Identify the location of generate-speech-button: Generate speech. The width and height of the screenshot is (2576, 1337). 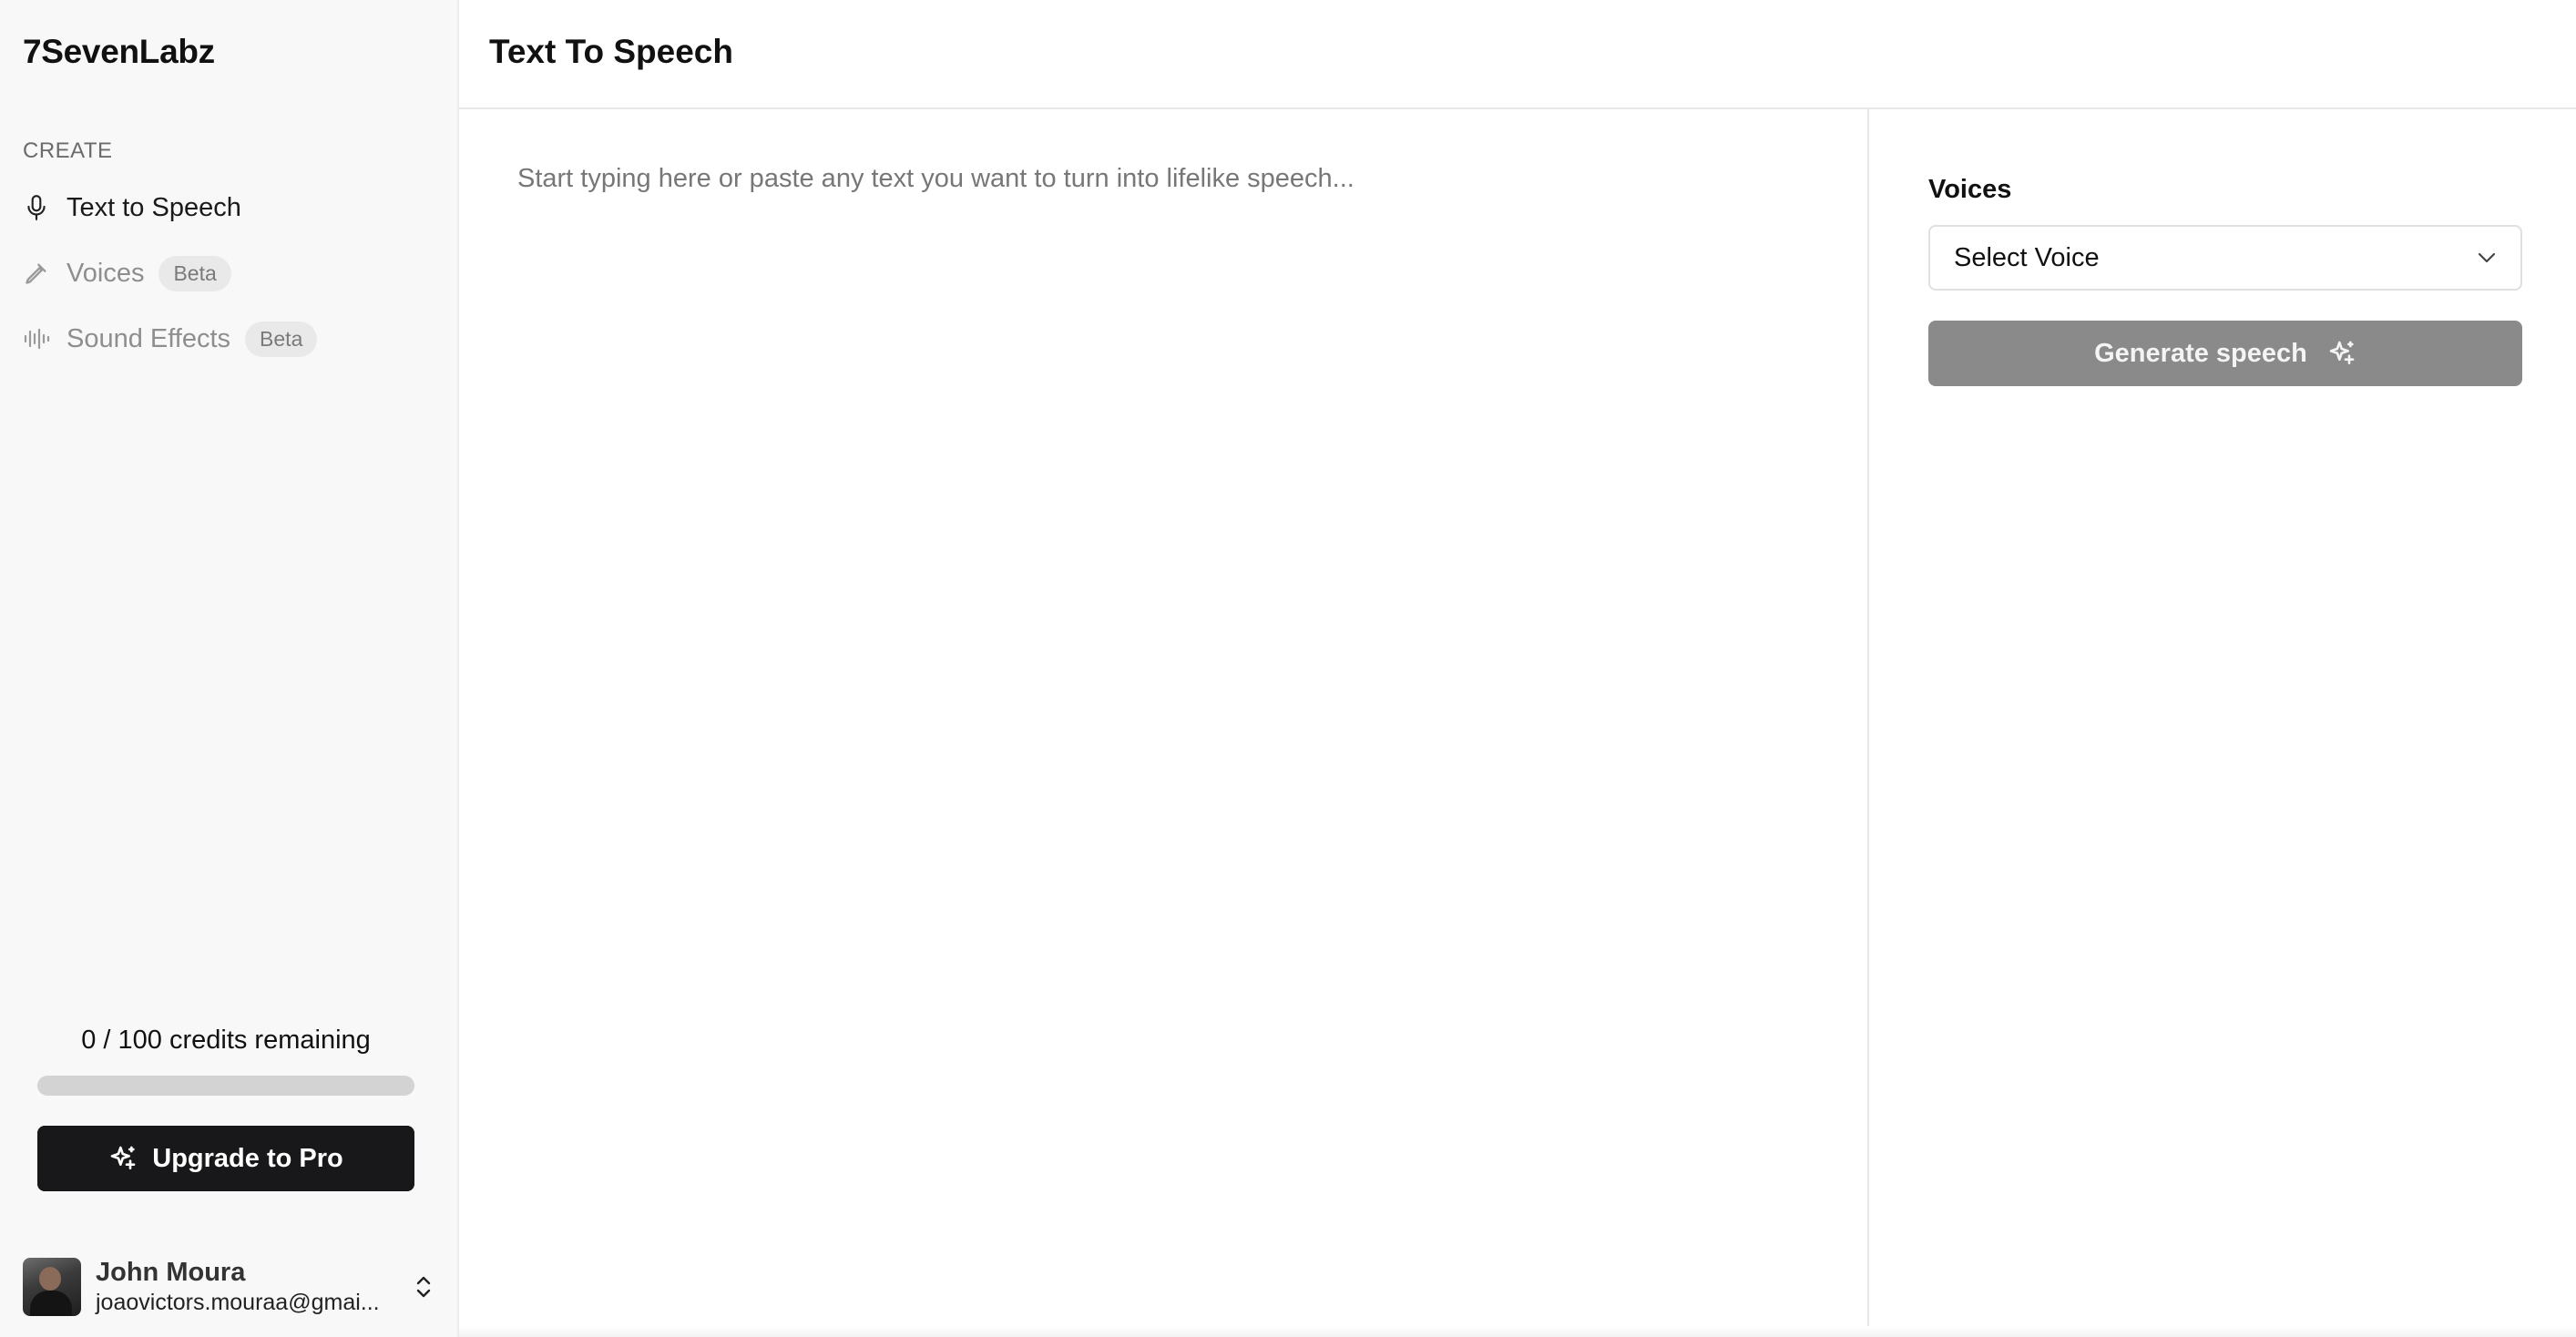
(2225, 353).